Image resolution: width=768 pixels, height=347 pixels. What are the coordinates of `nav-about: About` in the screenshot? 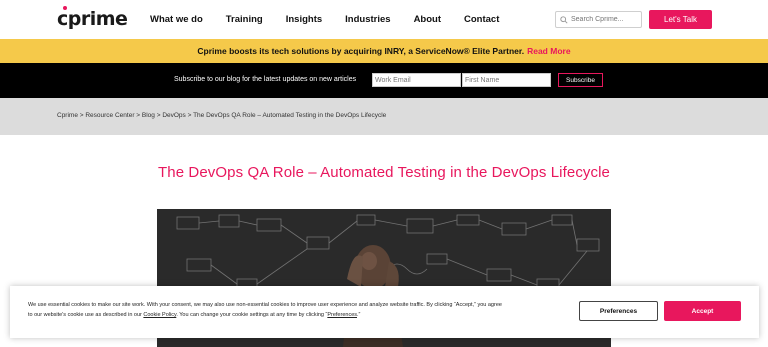 It's located at (427, 19).